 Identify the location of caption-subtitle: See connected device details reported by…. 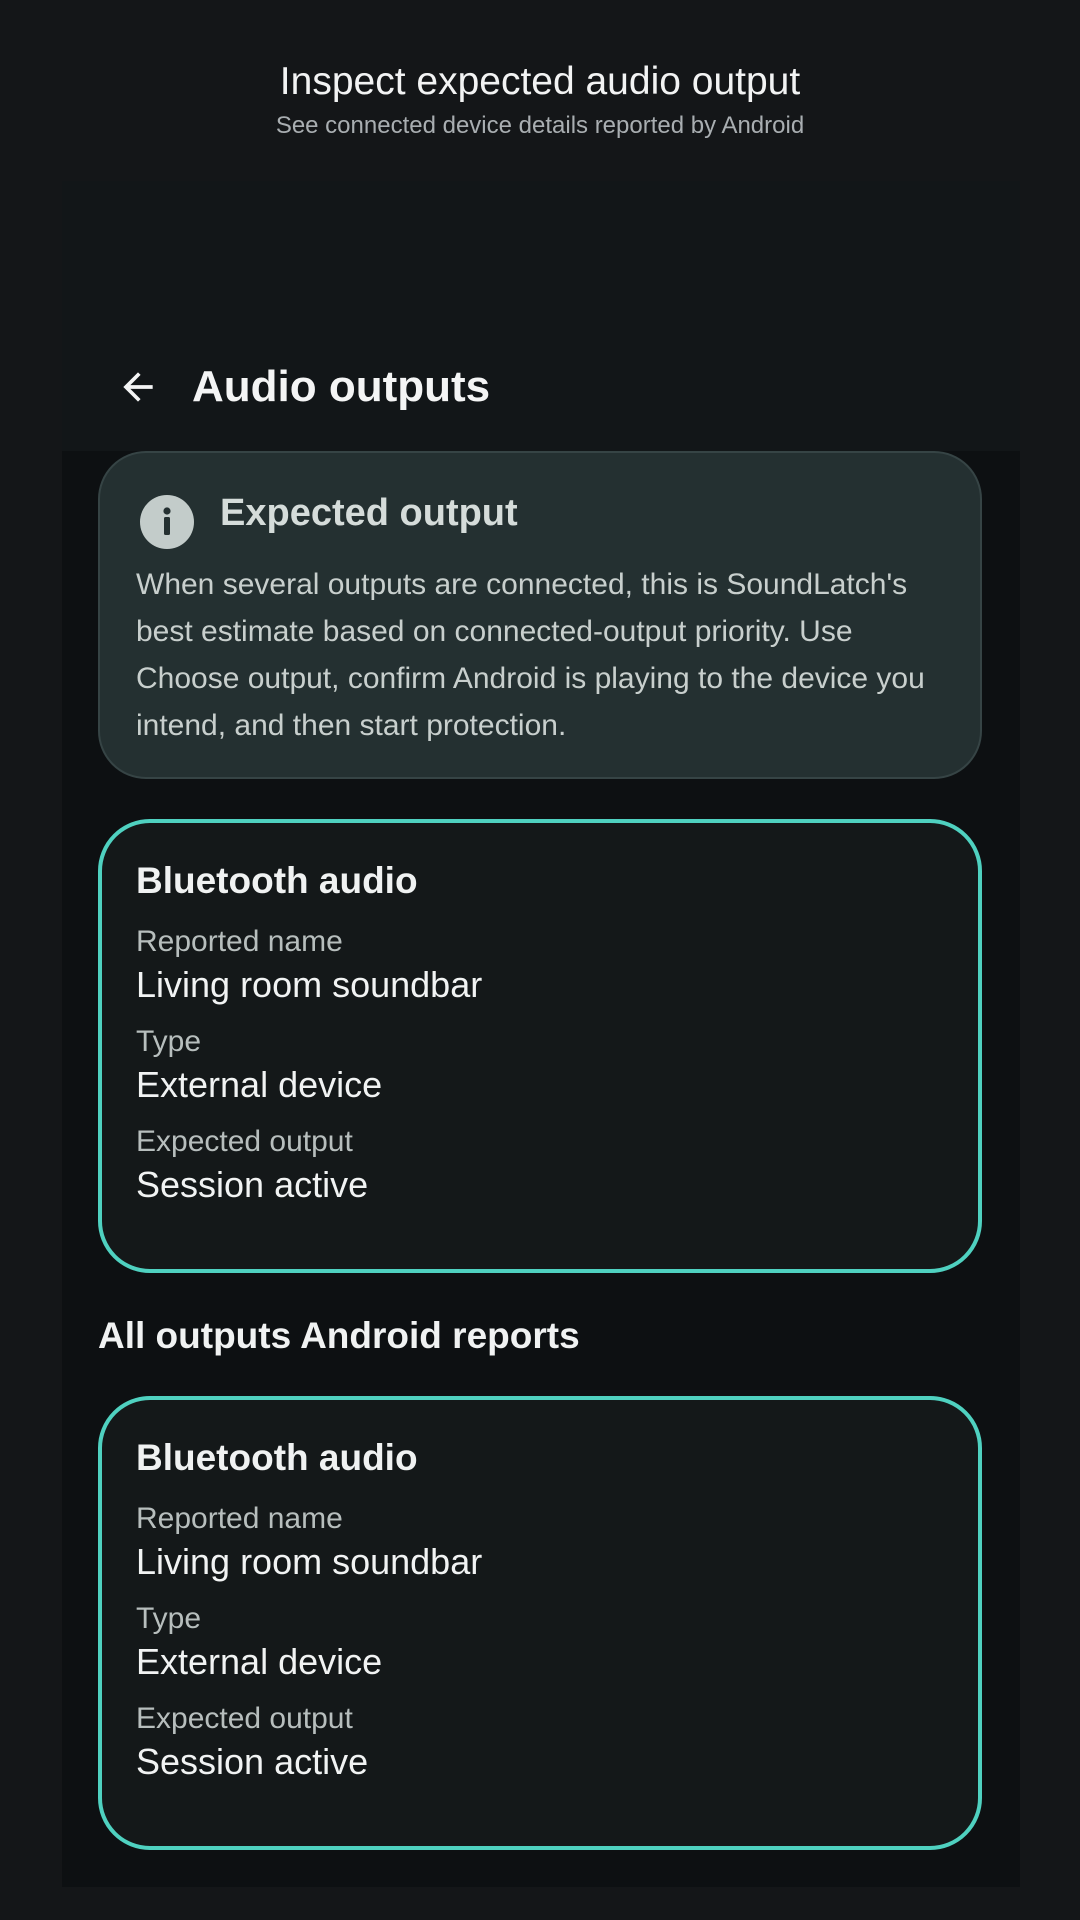
(540, 125).